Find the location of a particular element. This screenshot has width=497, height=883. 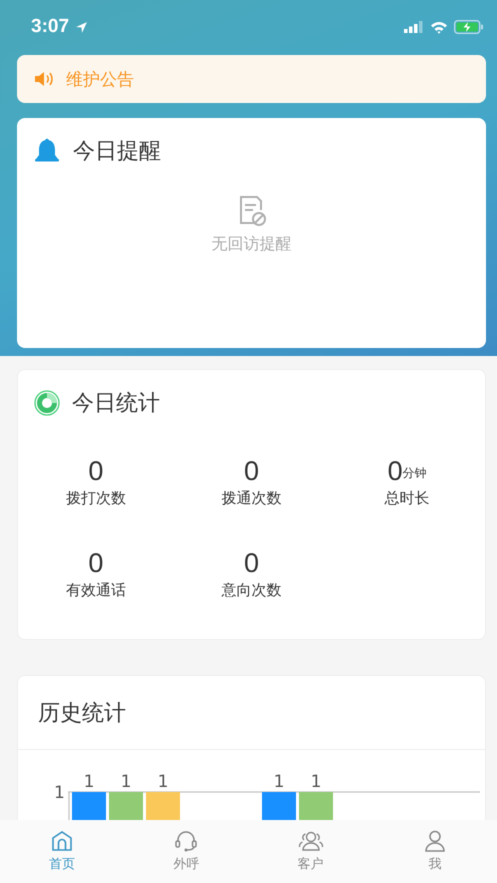

headset-icon is located at coordinates (186, 841).